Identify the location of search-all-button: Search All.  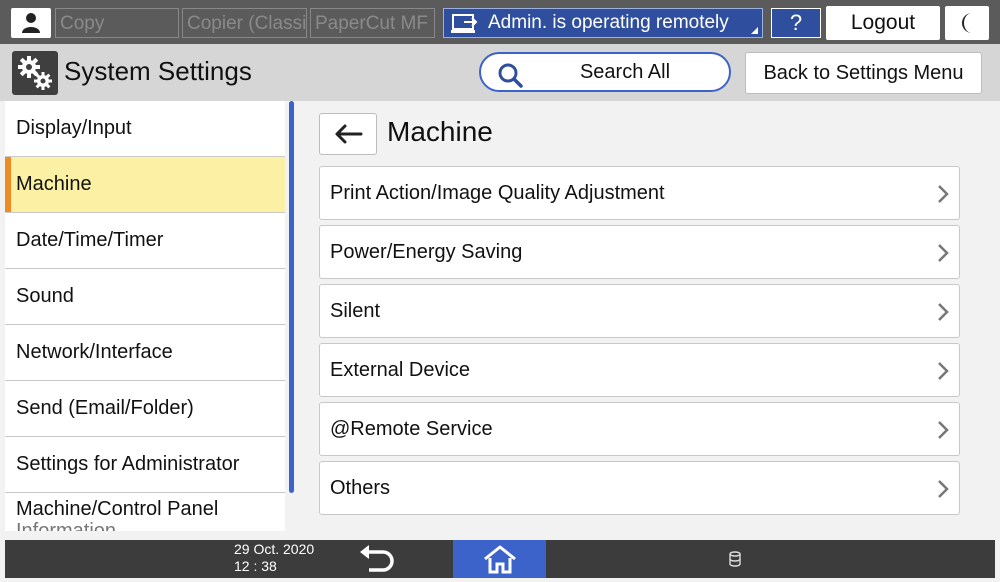
(605, 72).